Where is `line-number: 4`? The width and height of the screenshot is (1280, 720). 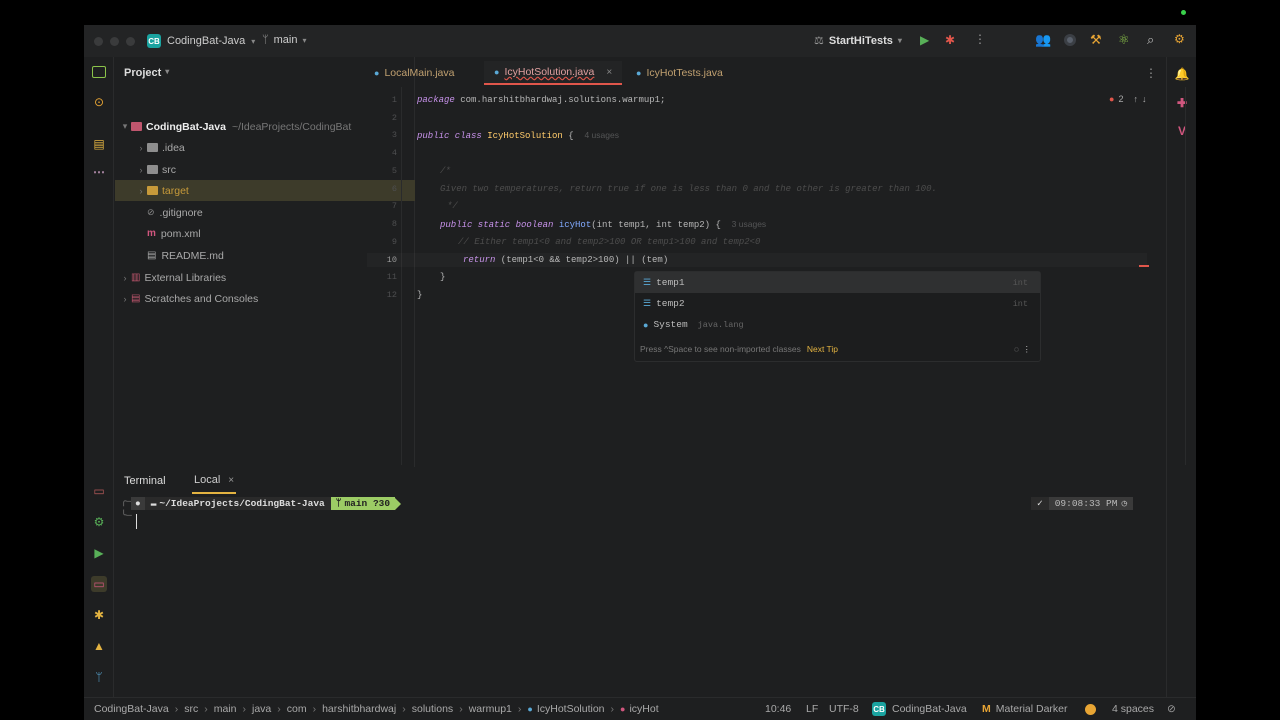 line-number: 4 is located at coordinates (394, 153).